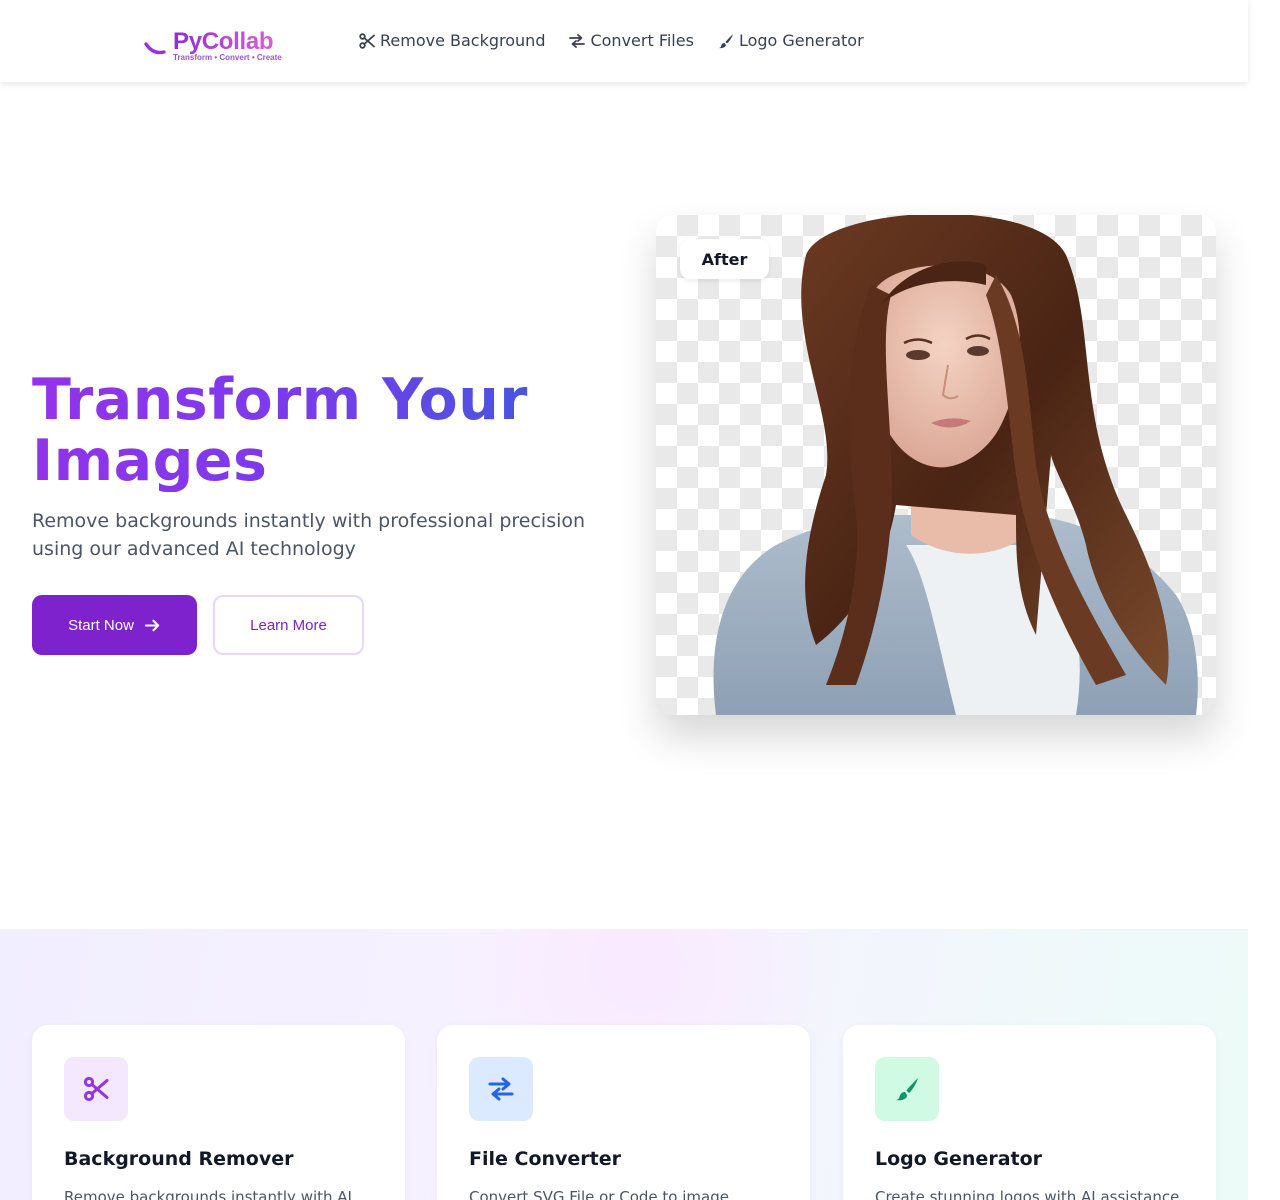 This screenshot has width=1280, height=1200. I want to click on learn-more-button: Learn More, so click(288, 625).